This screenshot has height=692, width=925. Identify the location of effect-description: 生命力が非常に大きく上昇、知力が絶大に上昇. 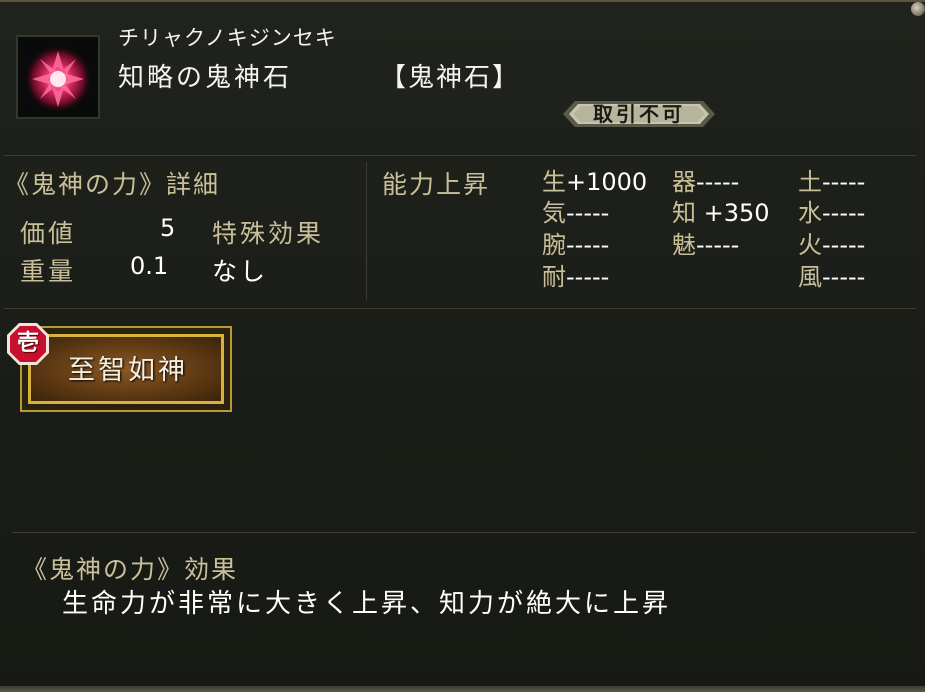
(367, 604).